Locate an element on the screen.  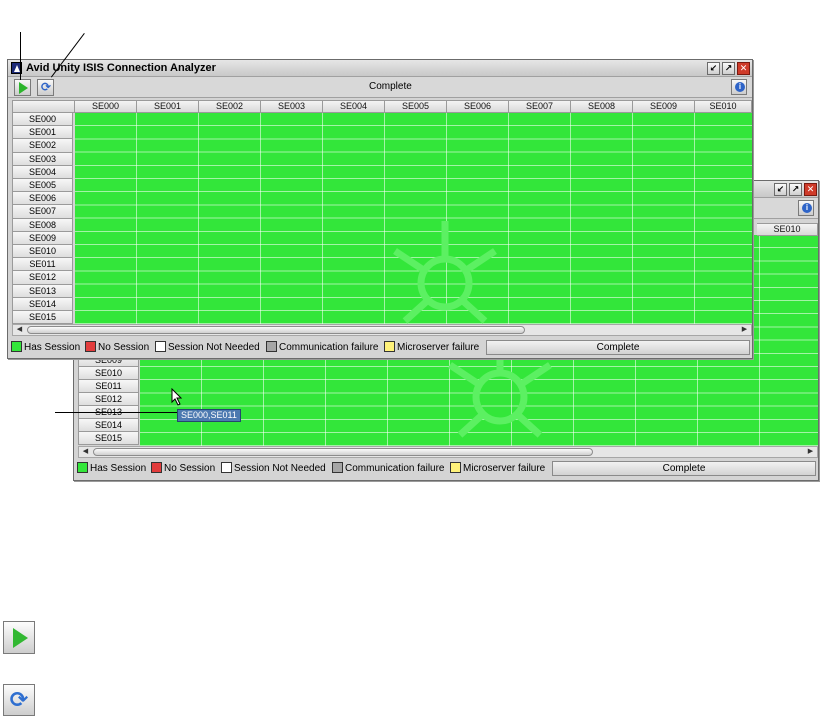
refresh-button: ⟳ is located at coordinates (45, 87).